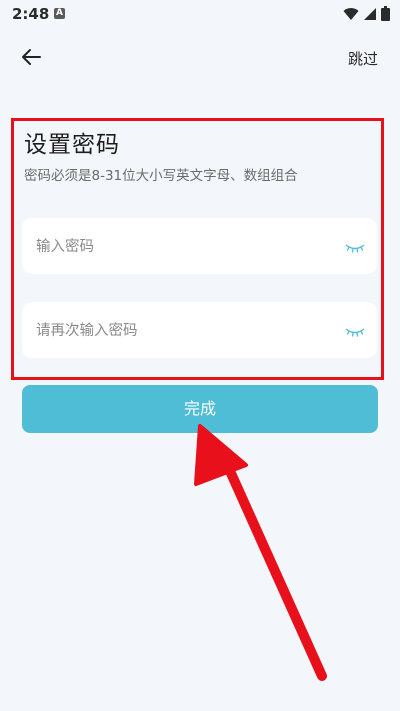 This screenshot has width=400, height=711. Describe the element at coordinates (59, 13) in the screenshot. I see `notification-a-icon: A` at that location.